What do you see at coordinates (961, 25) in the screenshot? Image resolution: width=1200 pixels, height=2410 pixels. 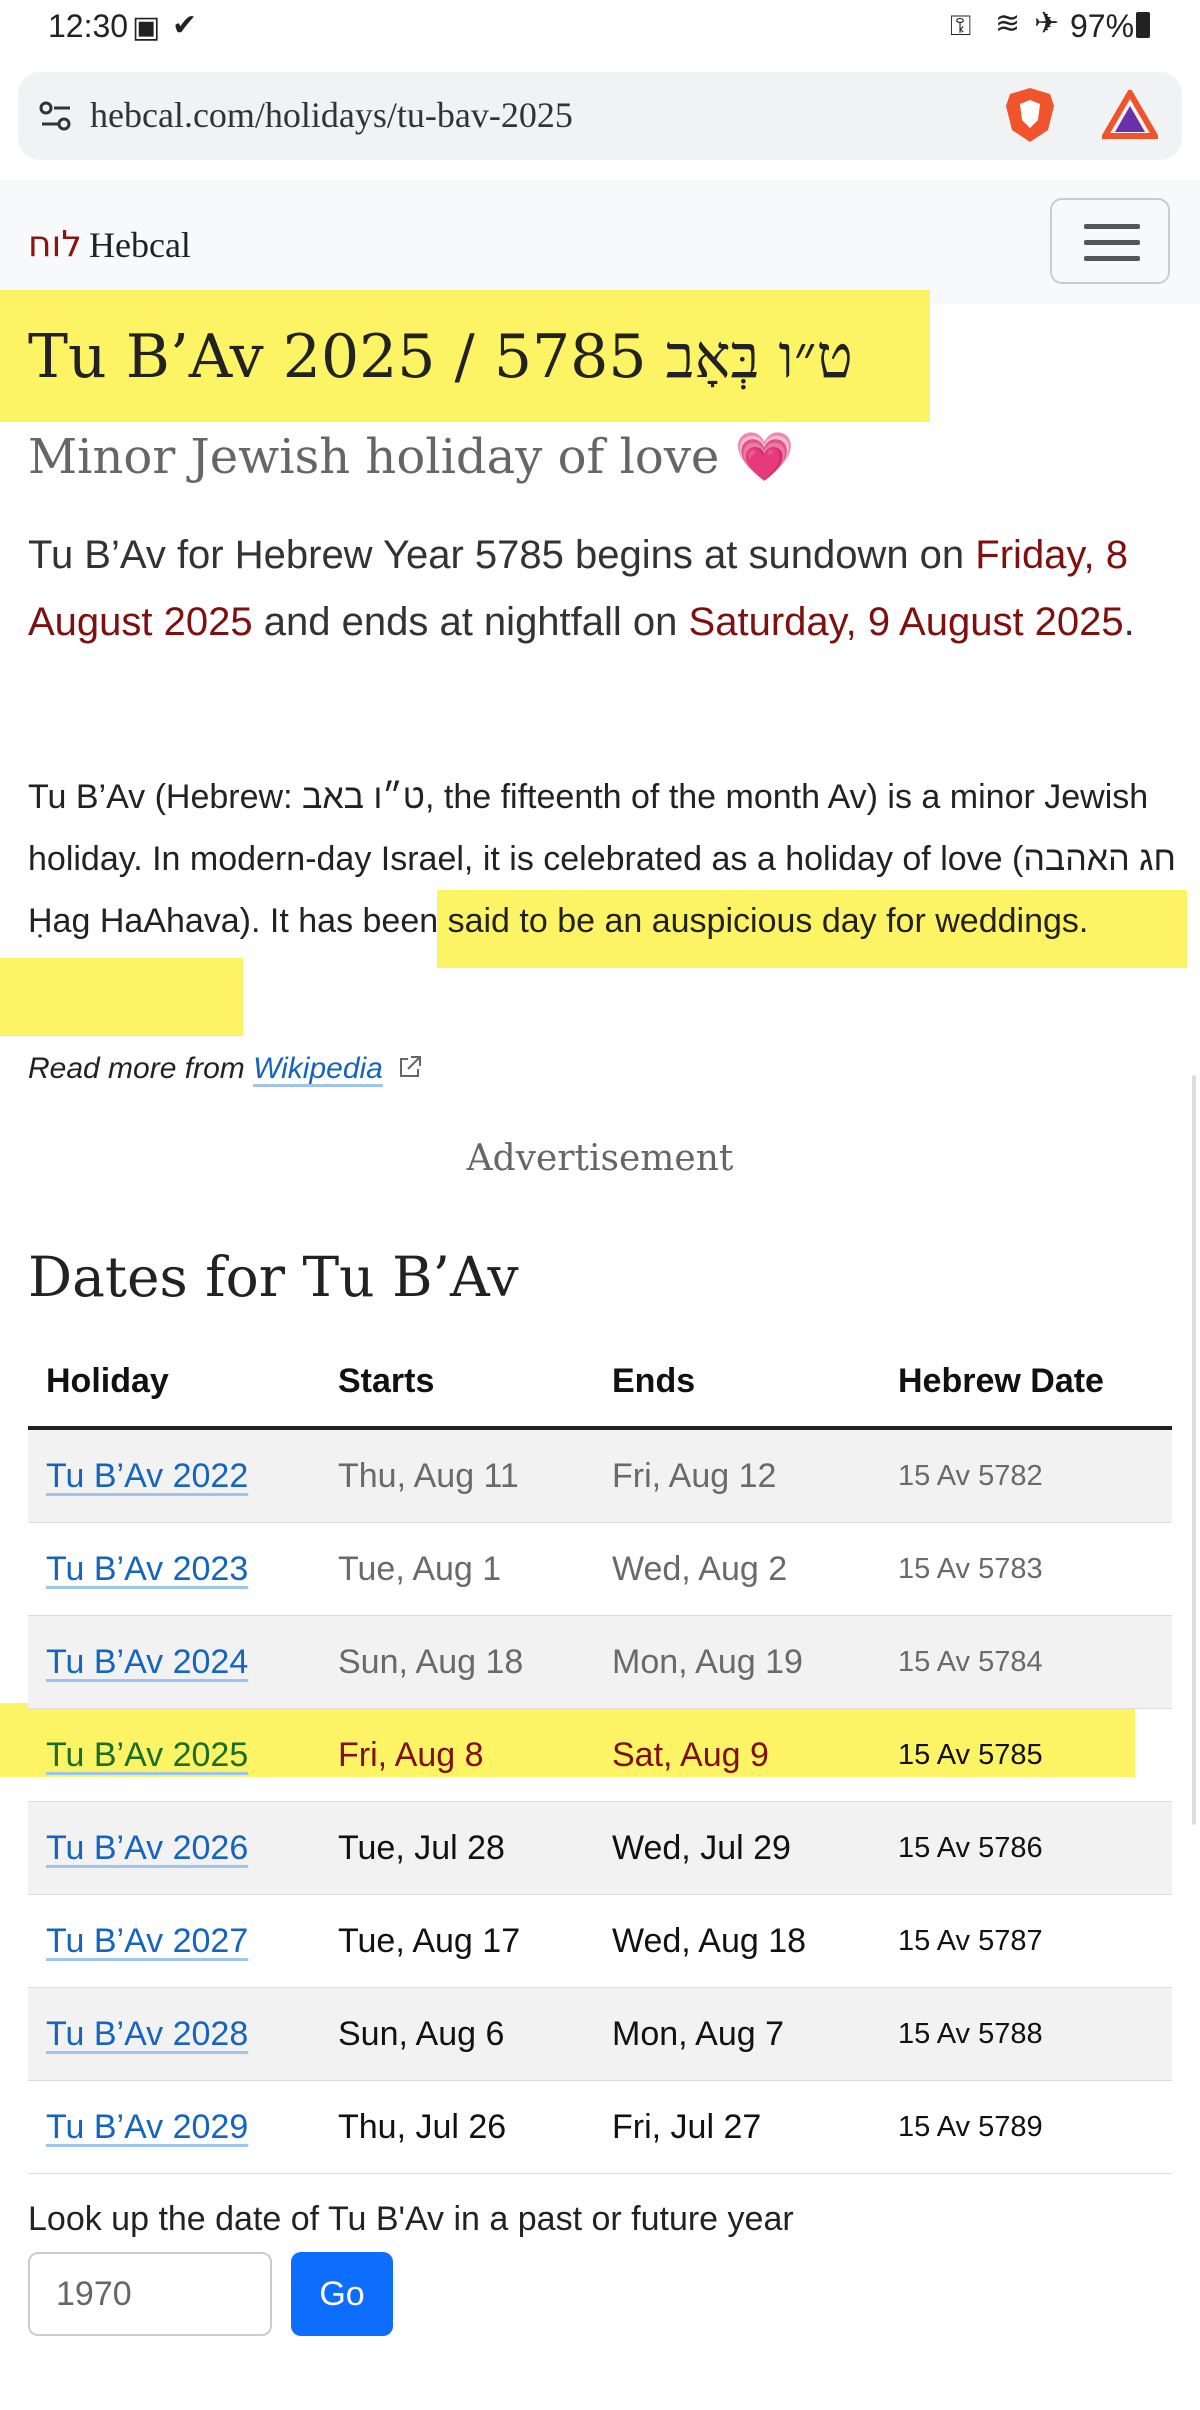 I see `key-icon: ⚿` at bounding box center [961, 25].